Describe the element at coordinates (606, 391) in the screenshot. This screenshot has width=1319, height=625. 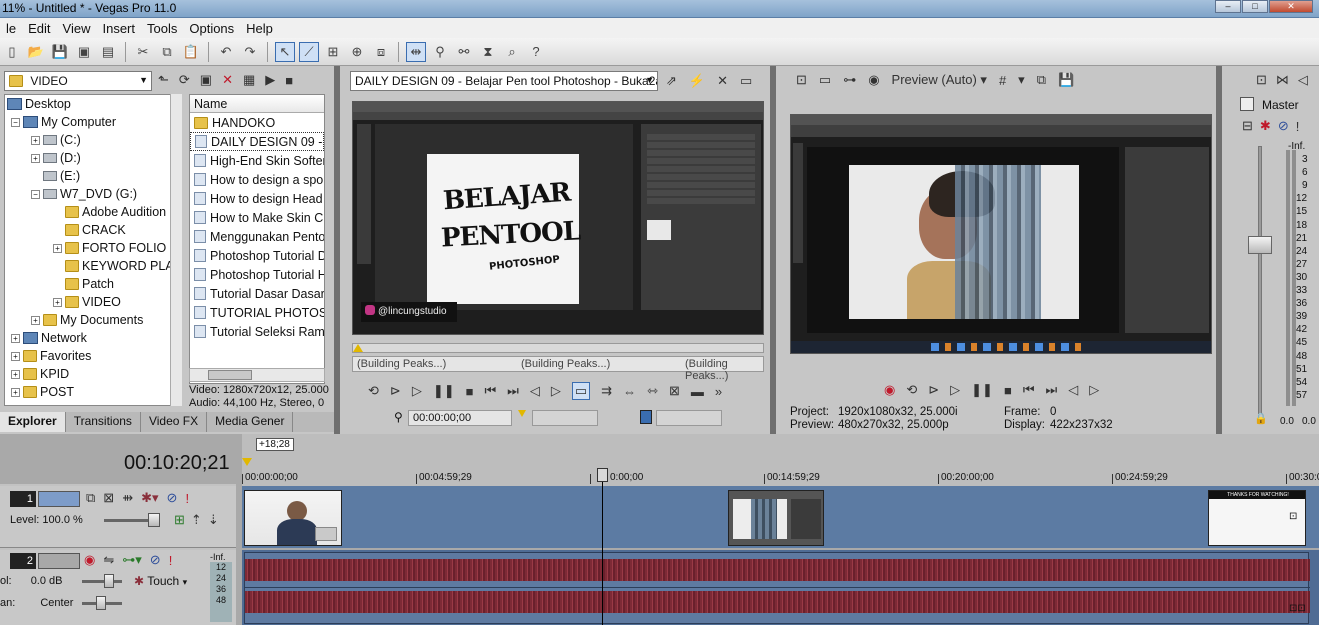
I see `insert-icon: ⇉` at that location.